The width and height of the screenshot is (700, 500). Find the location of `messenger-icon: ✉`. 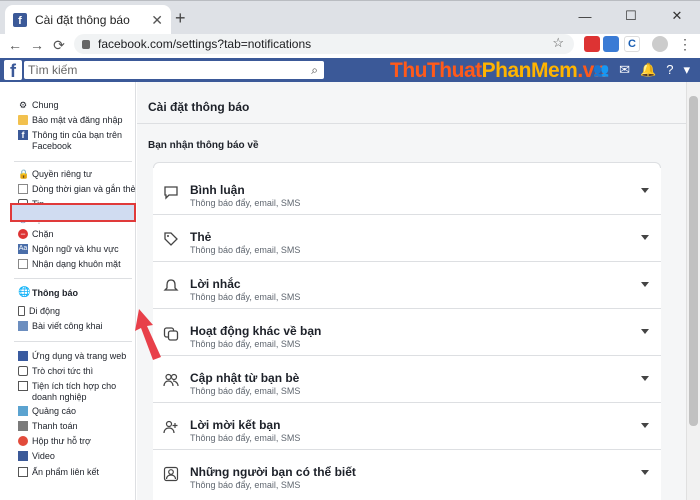

messenger-icon: ✉ is located at coordinates (624, 70).